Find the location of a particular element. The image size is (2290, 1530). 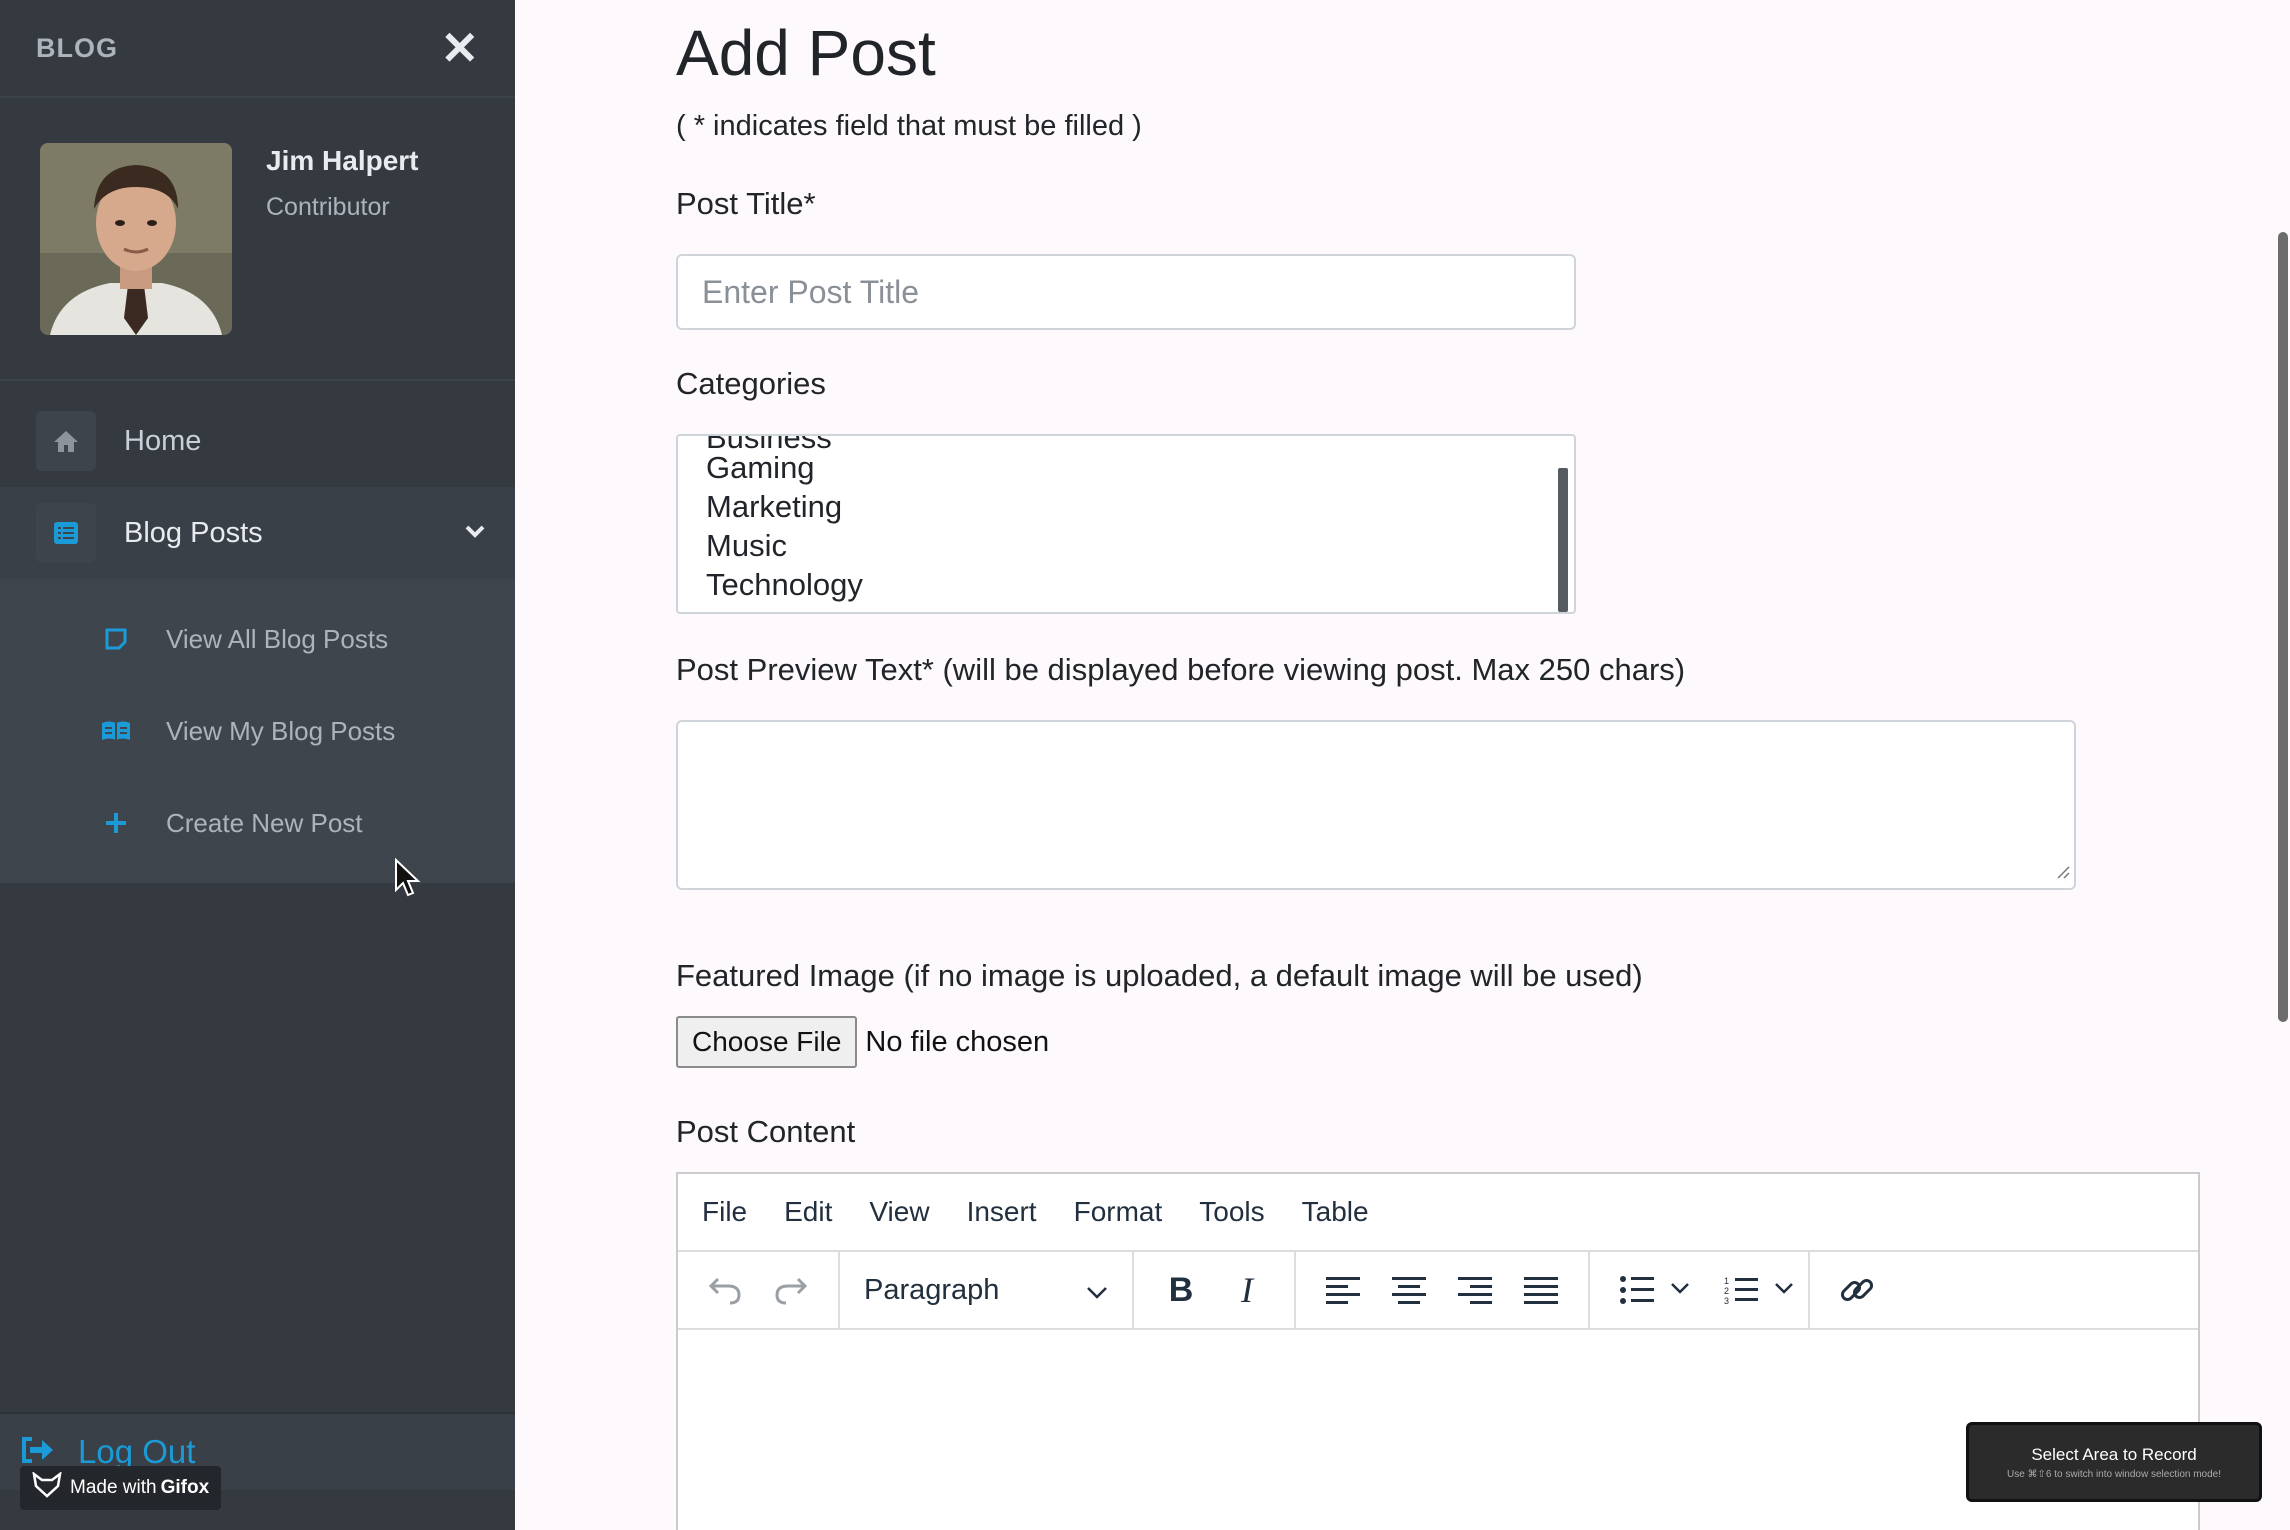

gifox-watermark: Made with Gifox is located at coordinates (121, 1488).